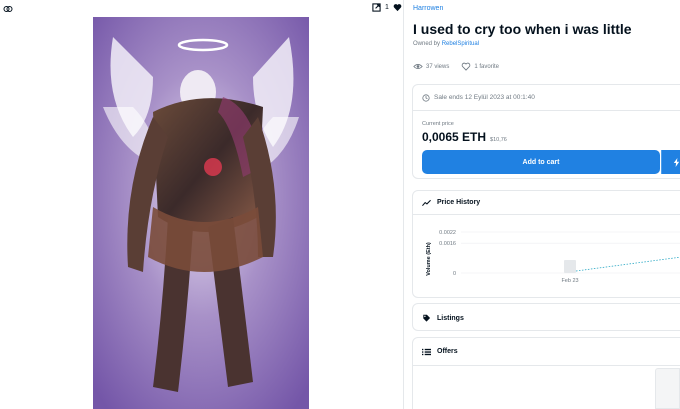 This screenshot has height=409, width=680. What do you see at coordinates (8, 9) in the screenshot?
I see `ethereum-chain-icon` at bounding box center [8, 9].